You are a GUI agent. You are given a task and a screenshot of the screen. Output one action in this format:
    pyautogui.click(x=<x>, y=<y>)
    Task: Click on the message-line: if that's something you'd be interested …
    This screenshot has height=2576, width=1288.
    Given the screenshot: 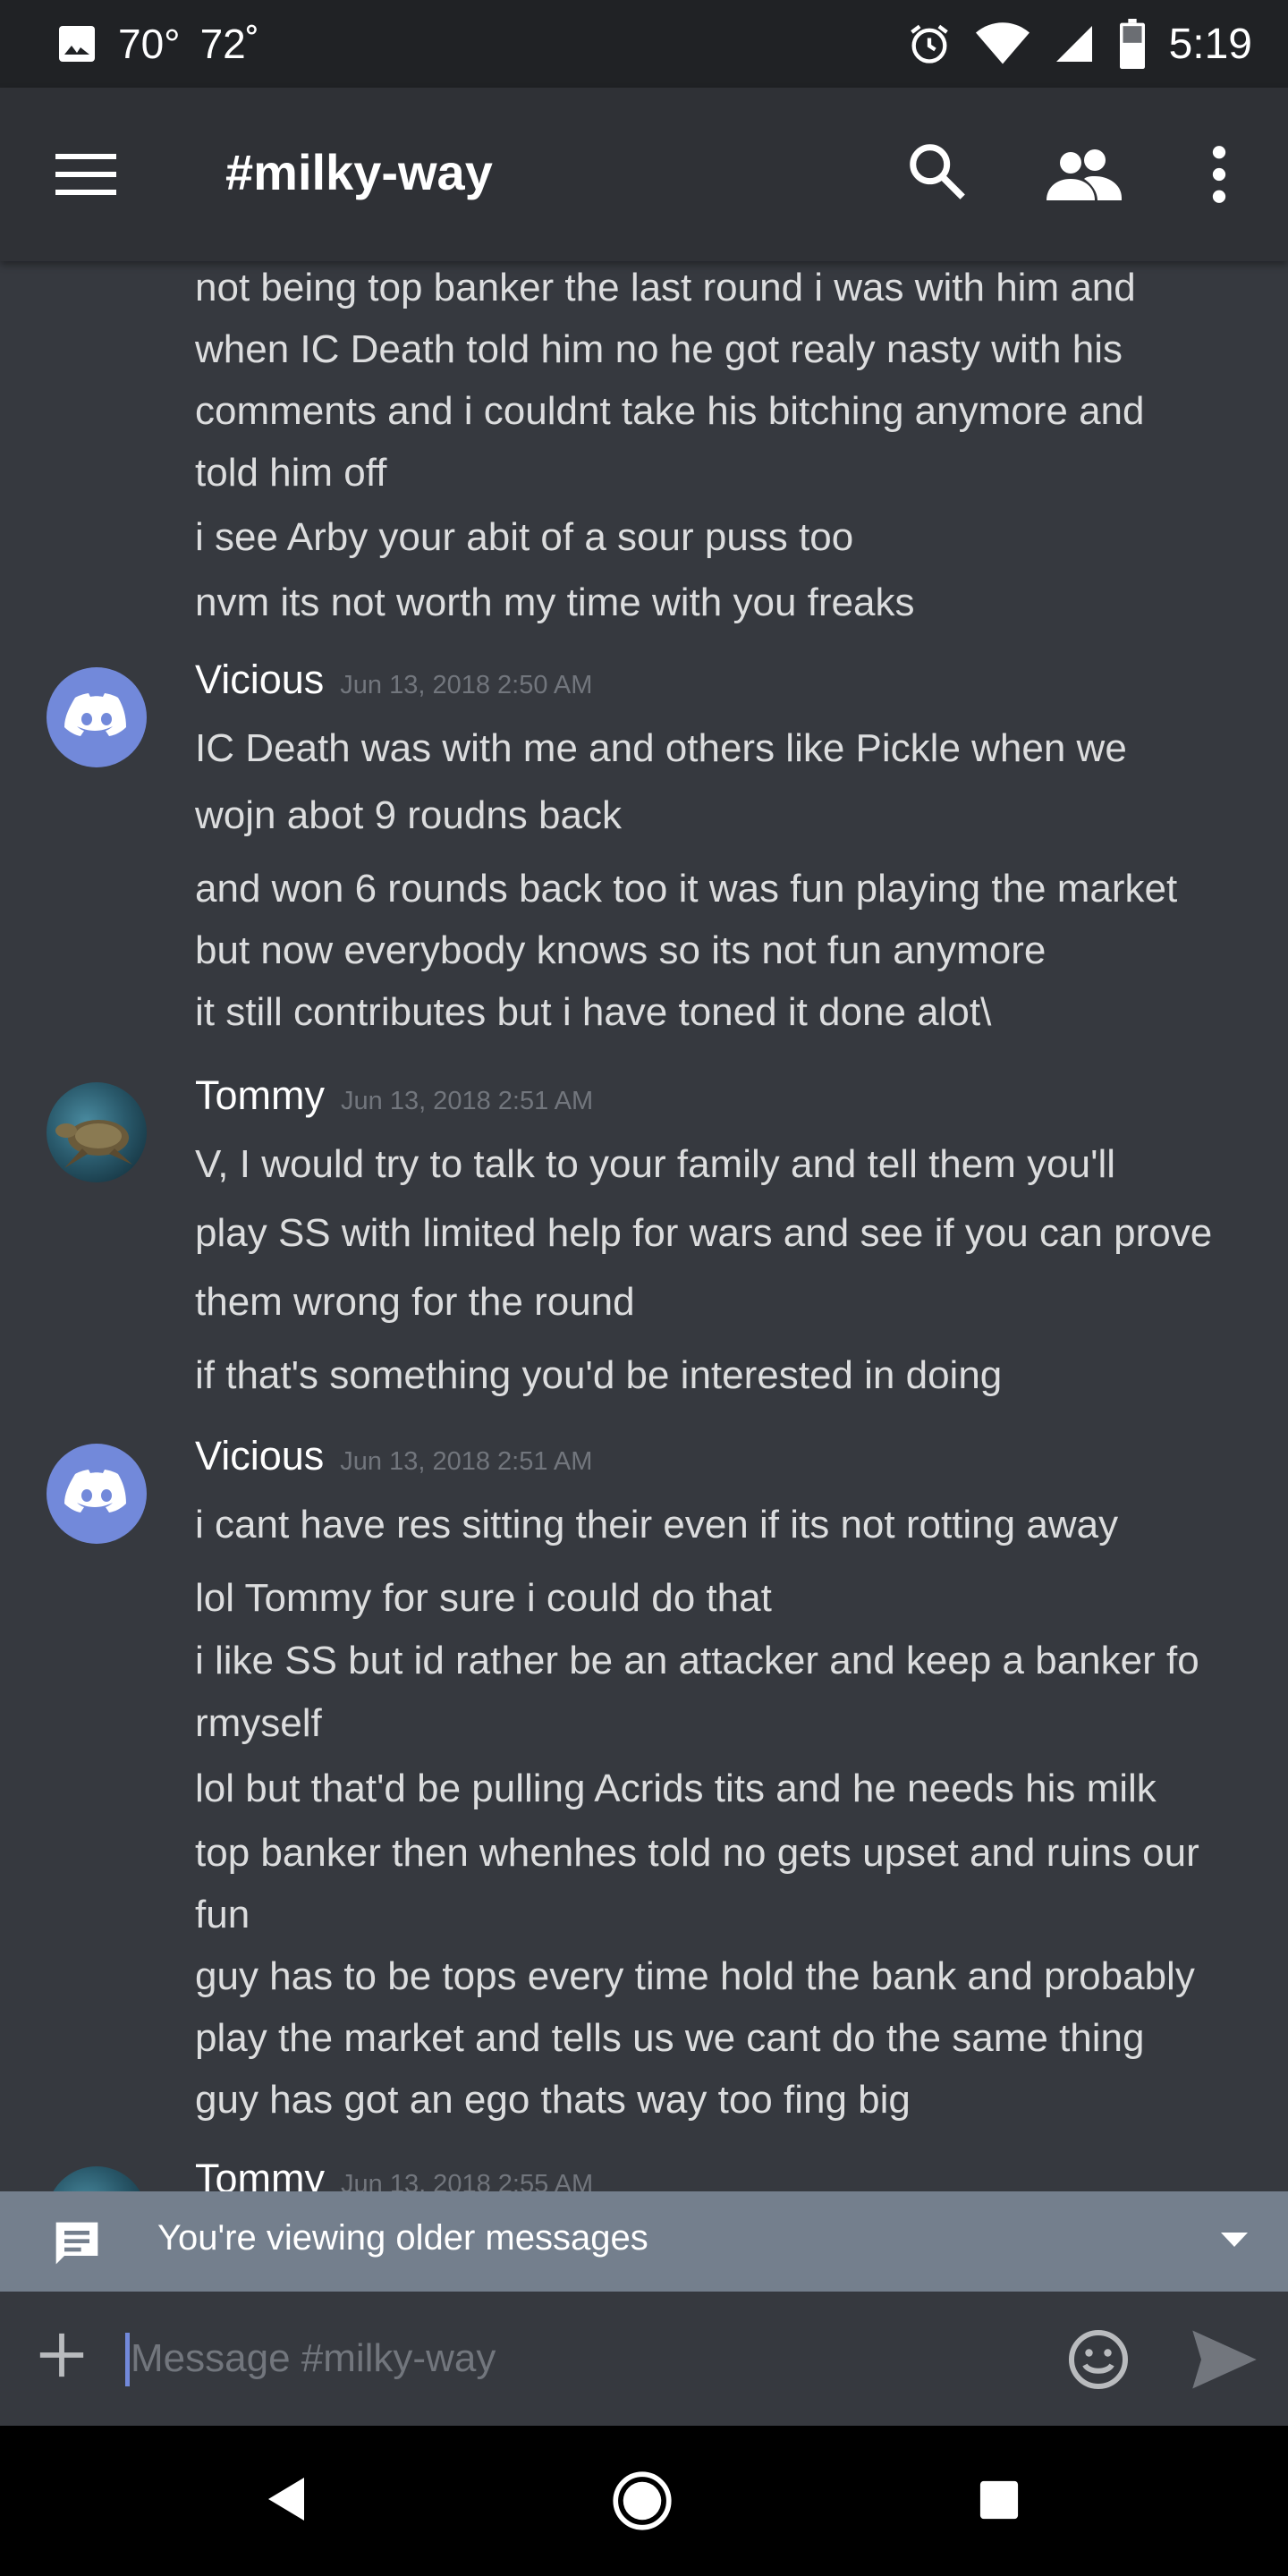 What is the action you would take?
    pyautogui.click(x=599, y=1375)
    